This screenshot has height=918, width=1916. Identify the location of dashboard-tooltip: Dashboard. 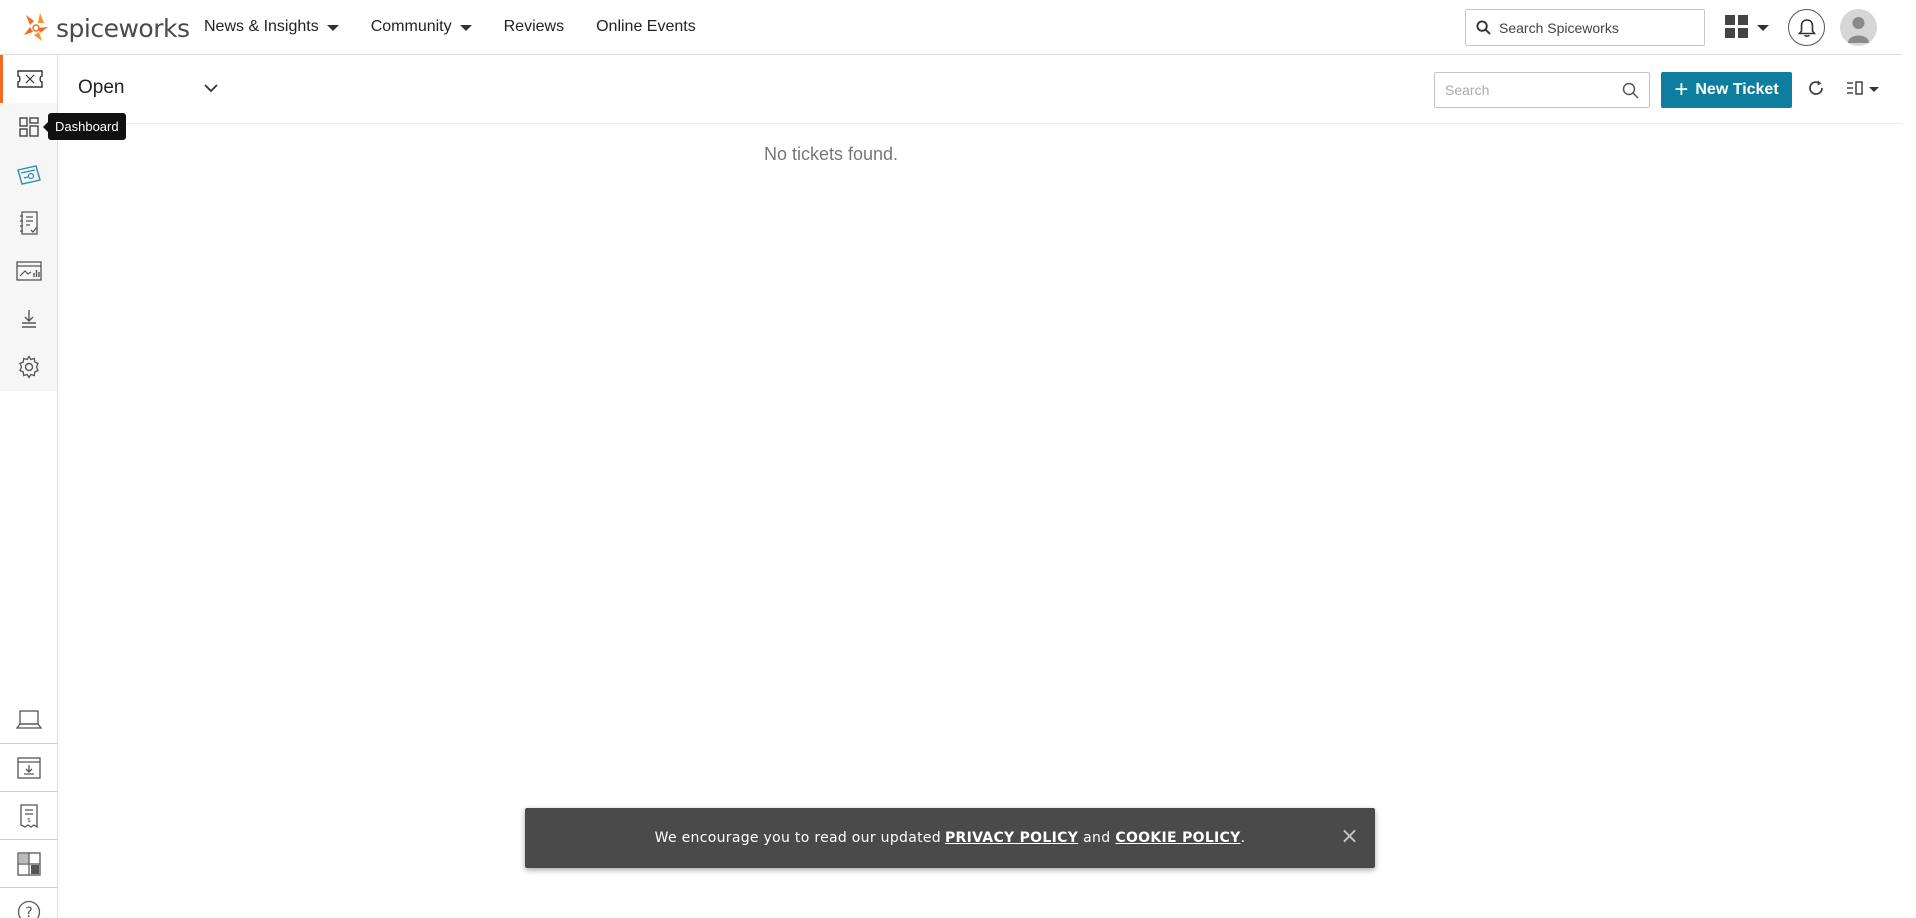
(84, 126).